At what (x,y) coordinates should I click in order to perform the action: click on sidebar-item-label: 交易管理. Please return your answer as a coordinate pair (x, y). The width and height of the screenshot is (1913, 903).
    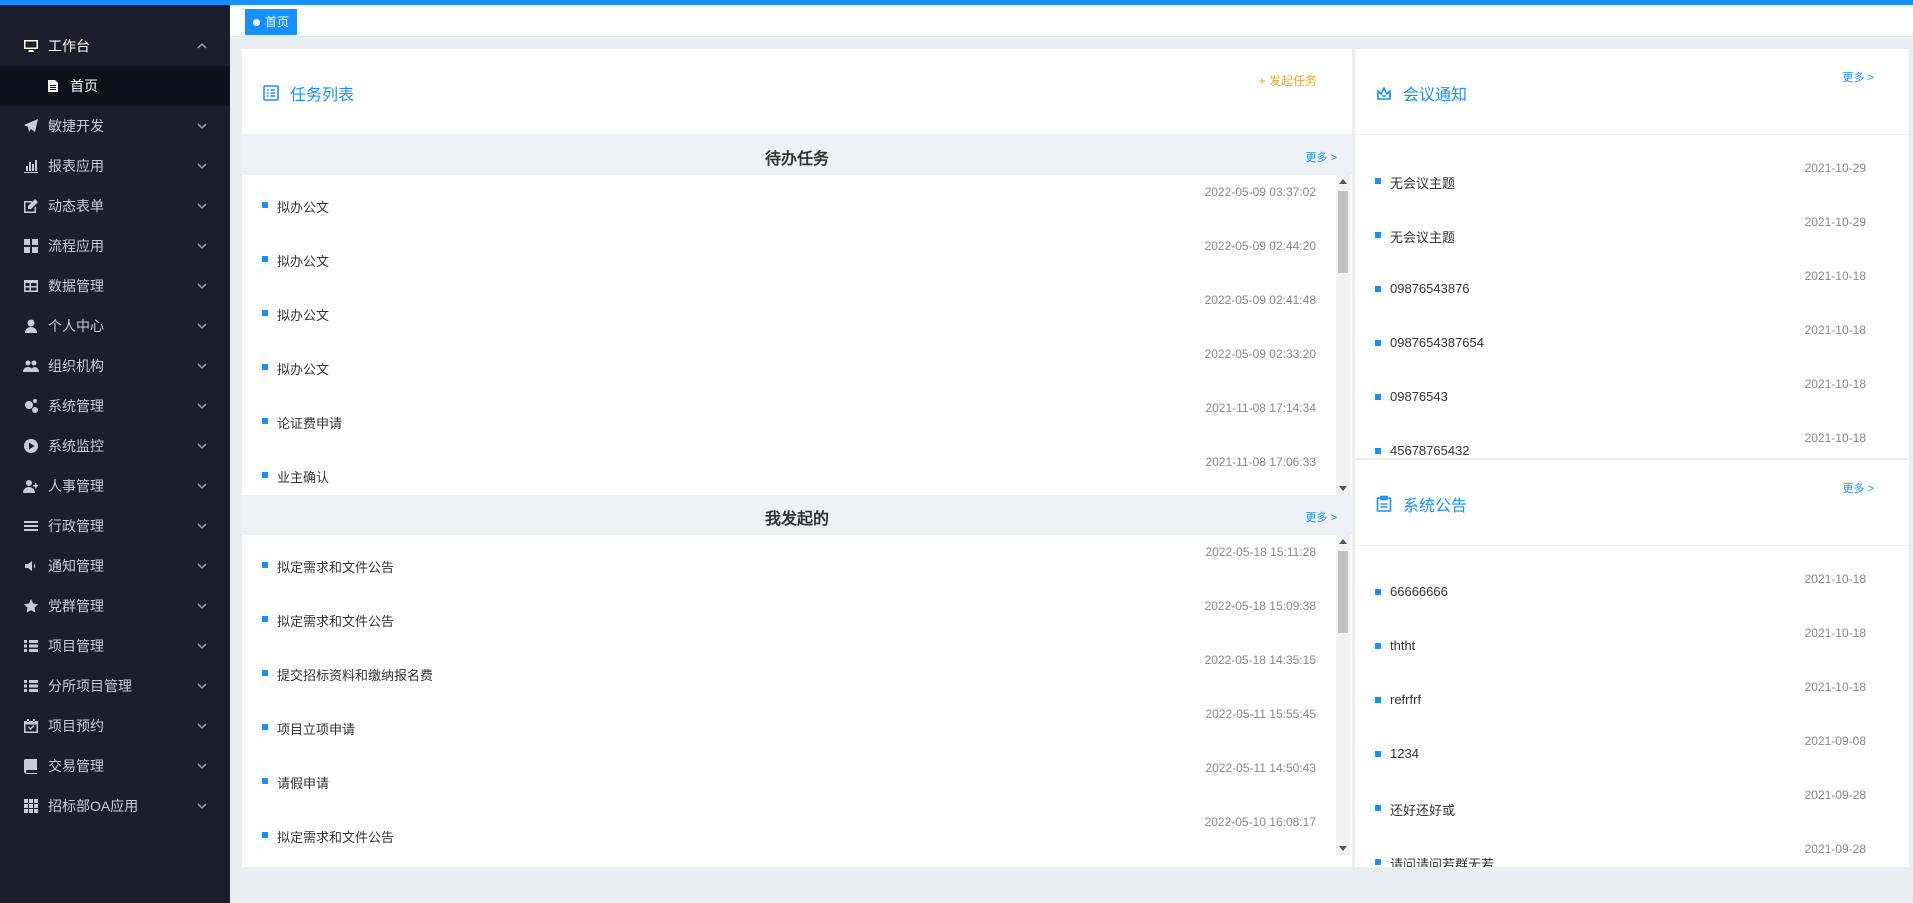
    Looking at the image, I should click on (76, 766).